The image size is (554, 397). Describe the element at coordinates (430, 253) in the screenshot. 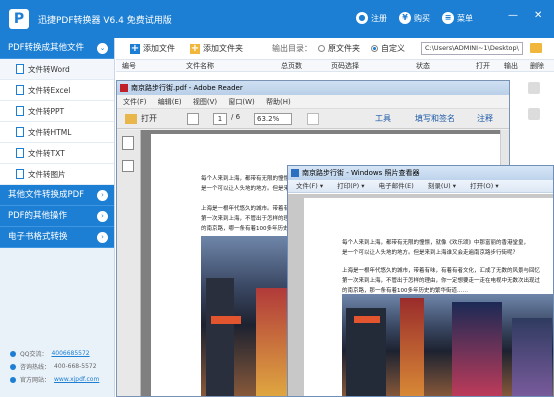

I see `paragraph: 是一个可以让人头地的地方。但是来到上海谁又会走遍南京路步行街呢？` at that location.